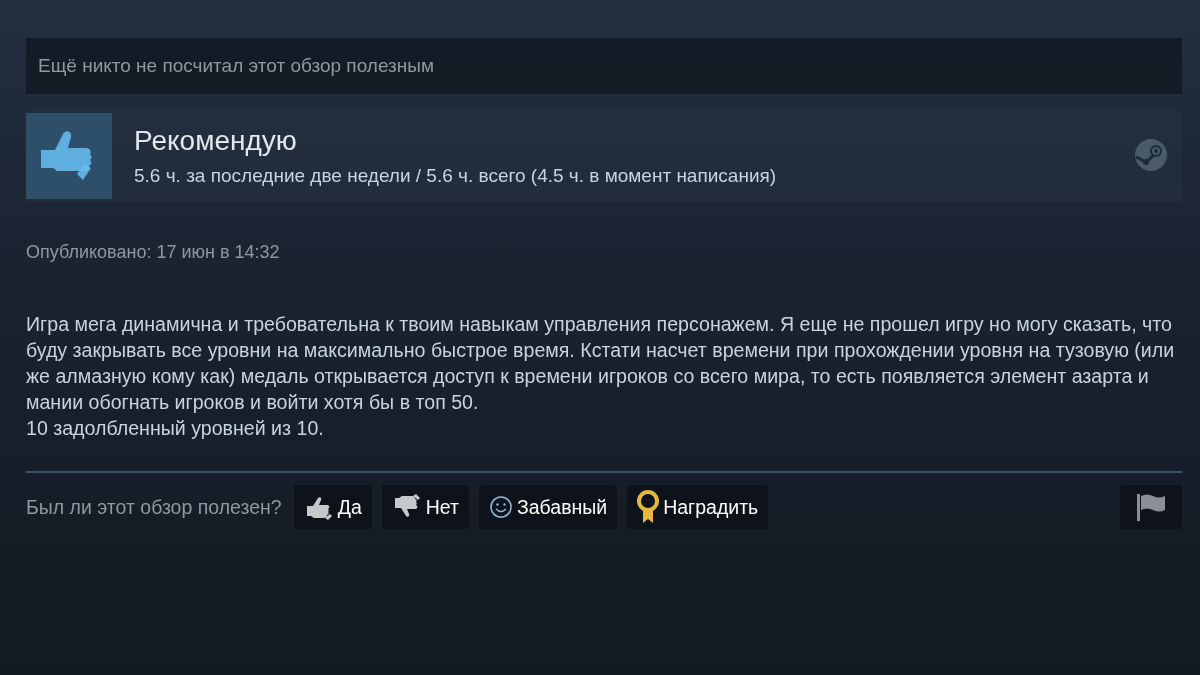 This screenshot has height=675, width=1200. Describe the element at coordinates (648, 507) in the screenshot. I see `award-ribbon-icon` at that location.